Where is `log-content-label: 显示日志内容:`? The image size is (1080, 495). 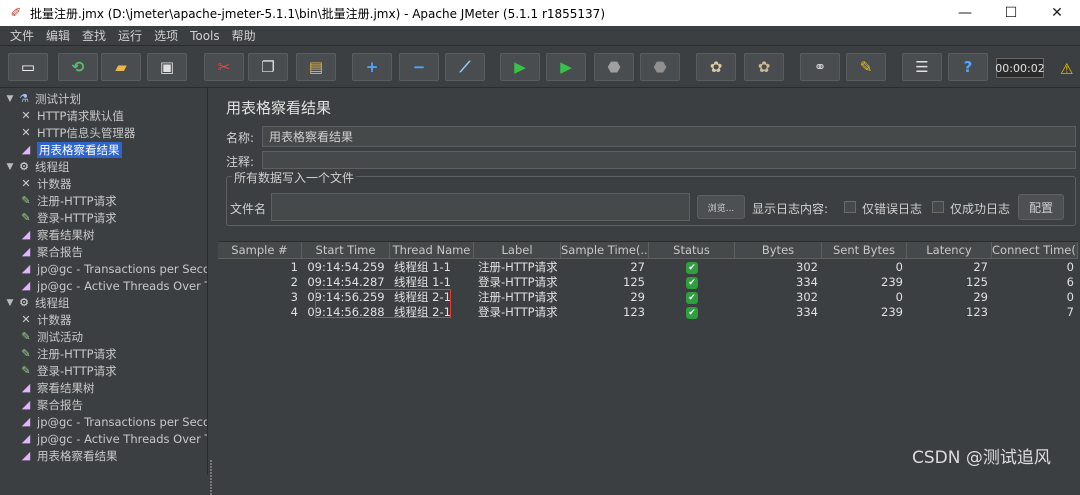 log-content-label: 显示日志内容: is located at coordinates (790, 209).